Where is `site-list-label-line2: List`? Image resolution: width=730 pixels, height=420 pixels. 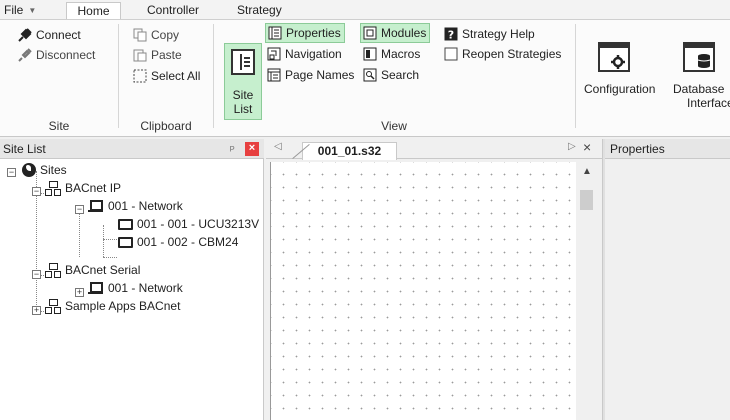 site-list-label-line2: List is located at coordinates (243, 109).